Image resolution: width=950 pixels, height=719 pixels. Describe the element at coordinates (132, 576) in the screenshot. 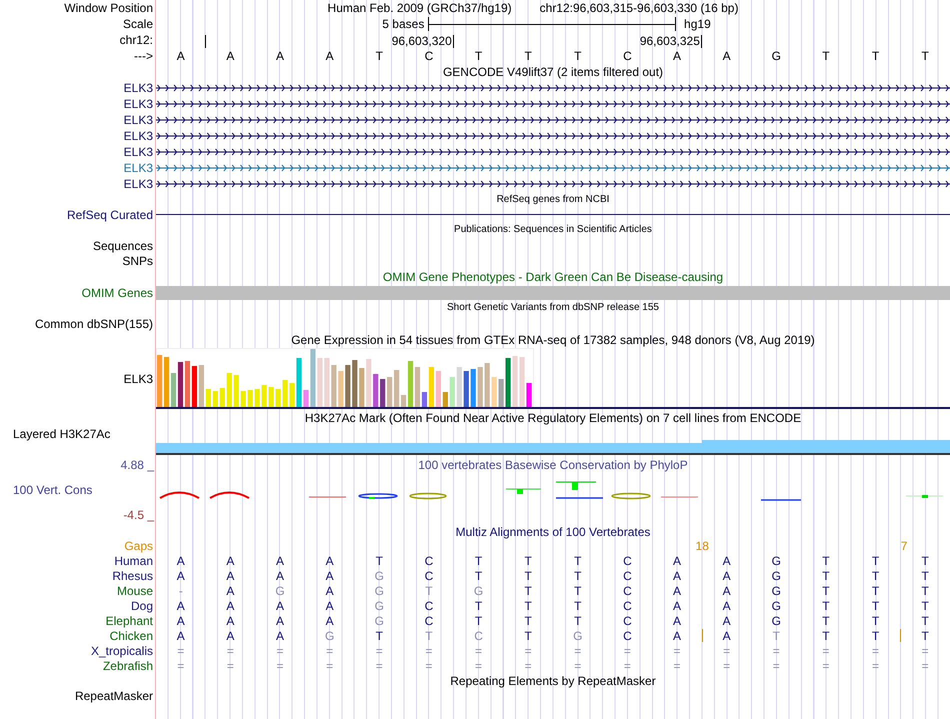

I see `species-label: Rhesus` at that location.